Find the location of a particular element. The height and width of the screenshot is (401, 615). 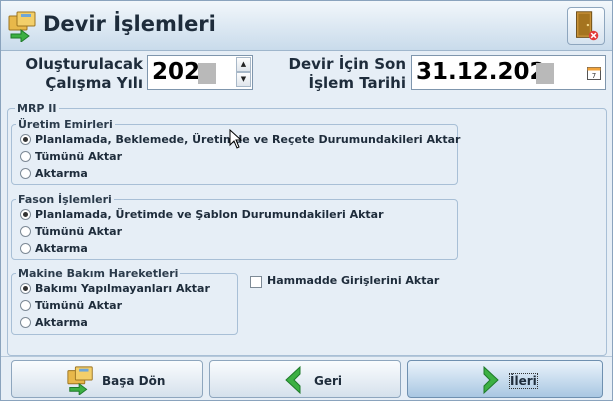

bakim-legend: Makine Bakım Hareketleri is located at coordinates (98, 273).